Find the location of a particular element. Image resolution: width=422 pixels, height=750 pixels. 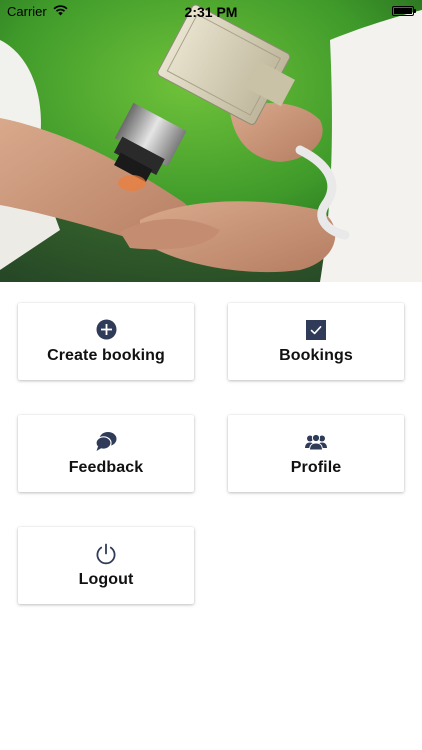

status-time: 2:31 PM is located at coordinates (211, 12).